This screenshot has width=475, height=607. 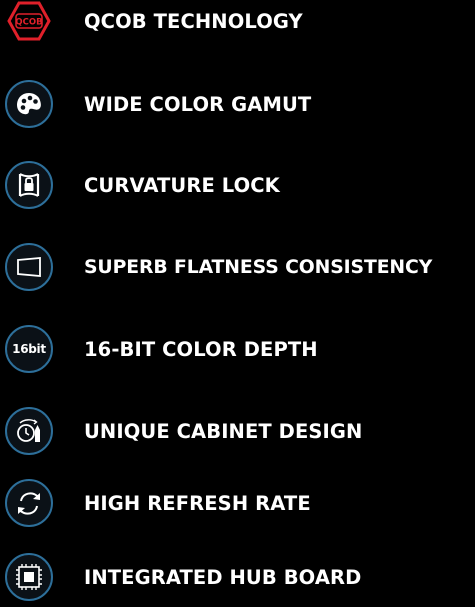 What do you see at coordinates (29, 185) in the screenshot?
I see `curvature-lock-icon` at bounding box center [29, 185].